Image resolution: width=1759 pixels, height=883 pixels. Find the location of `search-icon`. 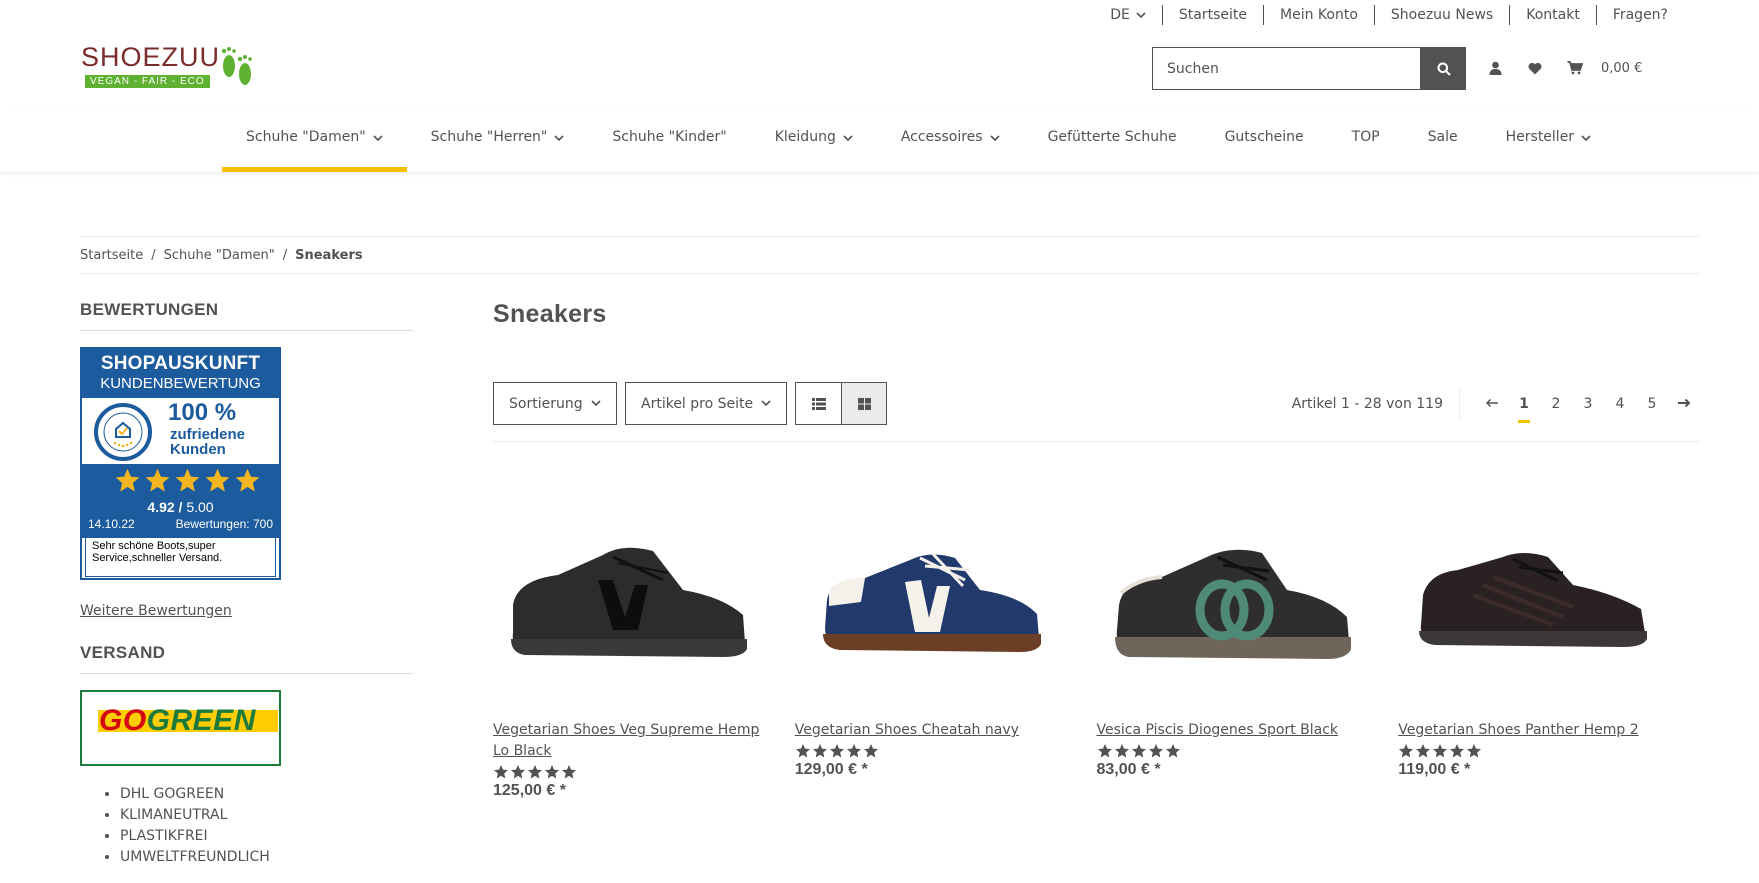

search-icon is located at coordinates (1444, 69).